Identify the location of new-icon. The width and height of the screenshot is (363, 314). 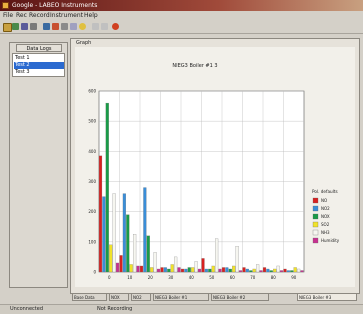
(7, 27).